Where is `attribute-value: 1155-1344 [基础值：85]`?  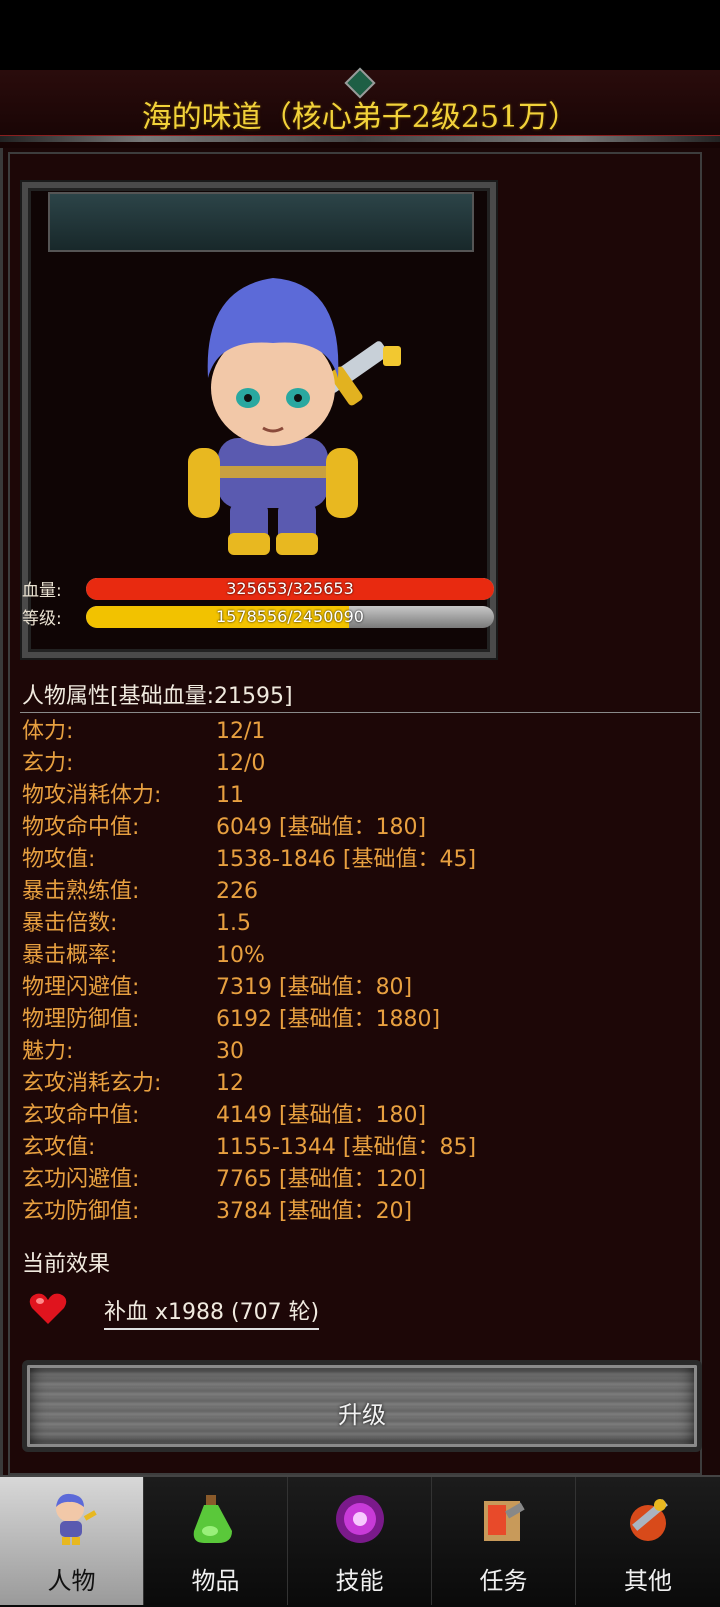
attribute-value: 1155-1344 [基础值：85] is located at coordinates (346, 1147).